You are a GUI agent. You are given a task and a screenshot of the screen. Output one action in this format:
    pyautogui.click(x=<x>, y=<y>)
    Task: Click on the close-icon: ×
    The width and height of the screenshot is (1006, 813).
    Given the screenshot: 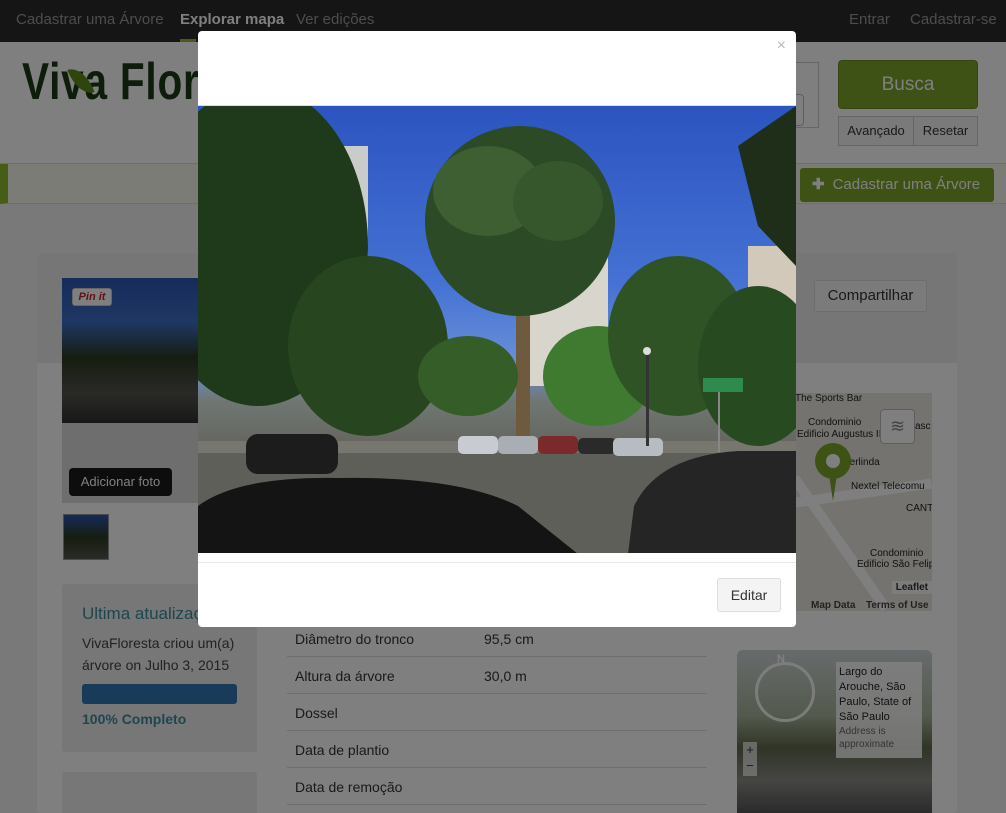 What is the action you would take?
    pyautogui.click(x=781, y=46)
    